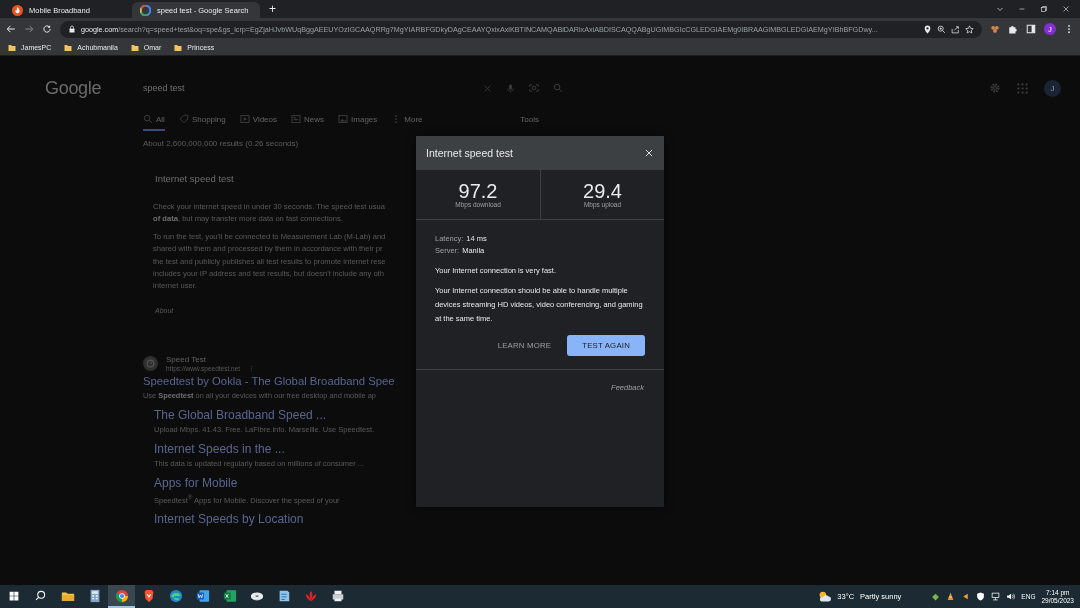  What do you see at coordinates (244, 119) in the screenshot?
I see `play-icon` at bounding box center [244, 119].